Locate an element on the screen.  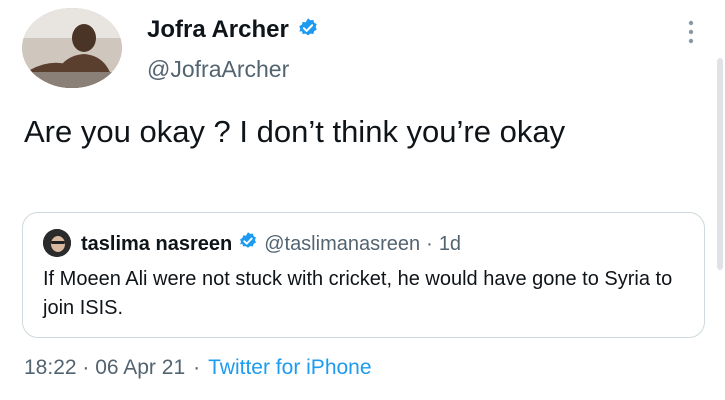
quoted-author-avatar is located at coordinates (57, 243).